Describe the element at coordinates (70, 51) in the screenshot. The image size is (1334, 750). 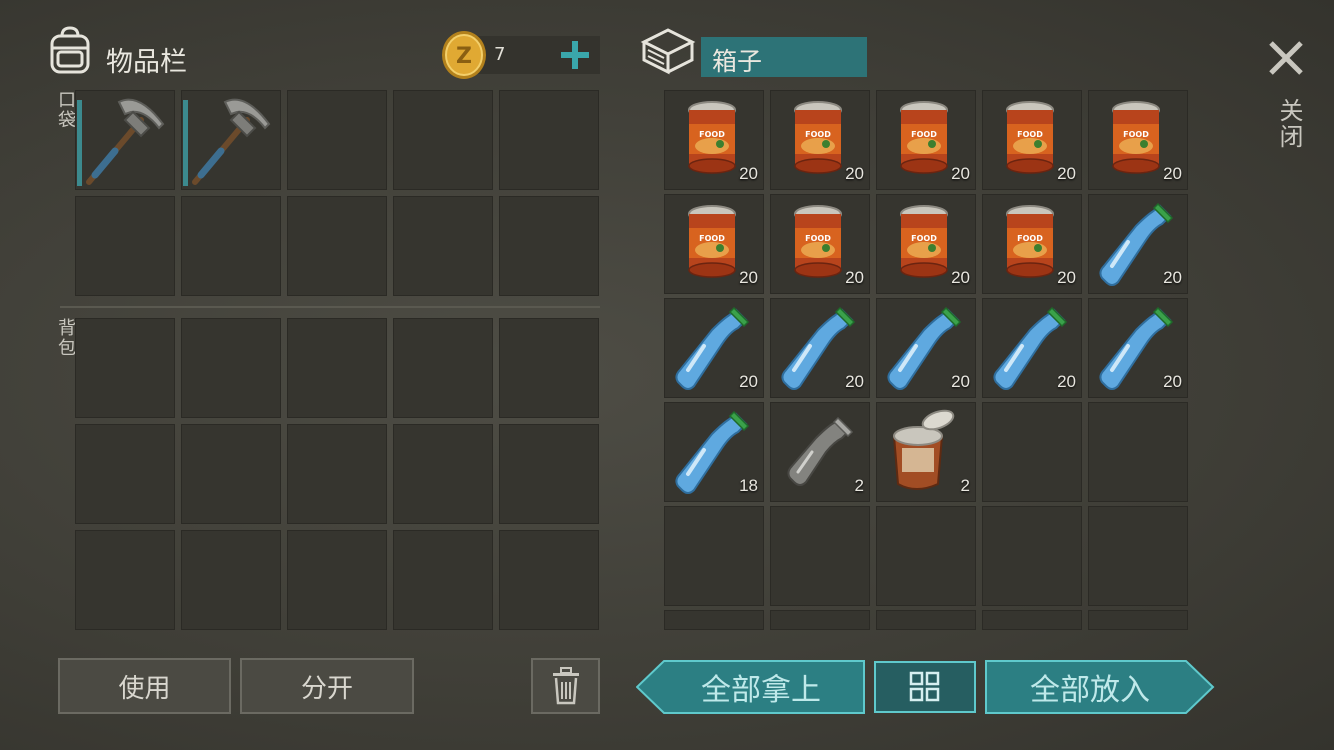
I see `backpack-icon` at that location.